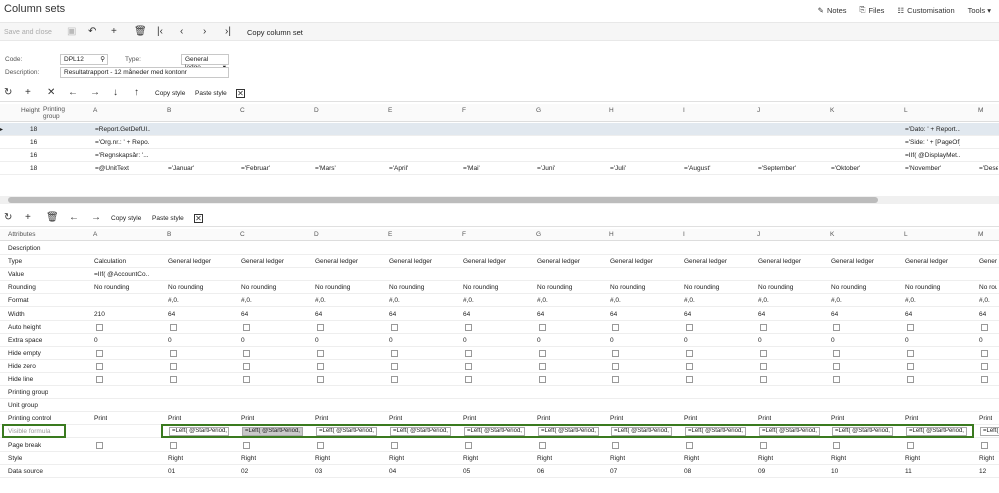 The height and width of the screenshot is (493, 999). I want to click on arrow-left-icon: ←, so click(74, 217).